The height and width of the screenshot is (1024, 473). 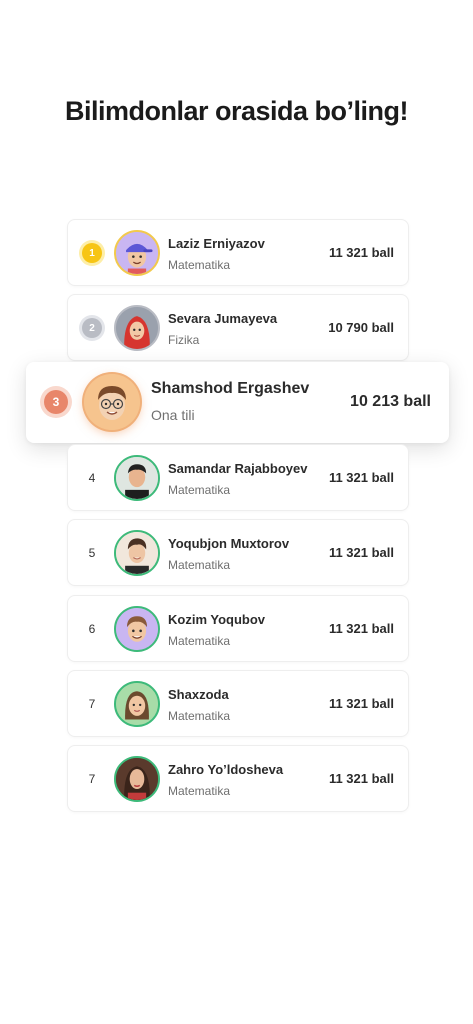 What do you see at coordinates (216, 243) in the screenshot?
I see `participant-name: Laziz Erniyazov` at bounding box center [216, 243].